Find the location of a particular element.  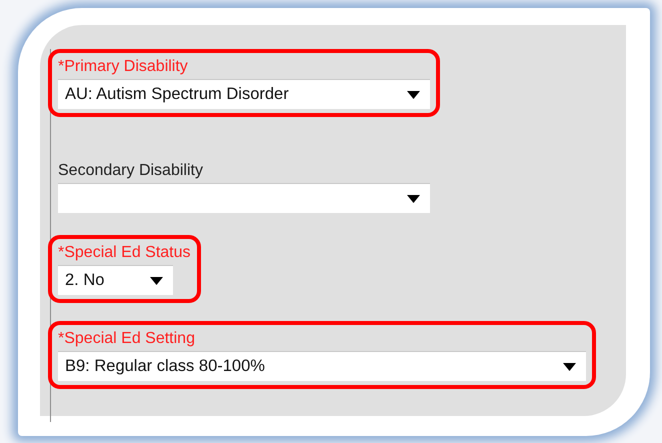

dropdown: B9: Regular class 80-100% is located at coordinates (322, 366).